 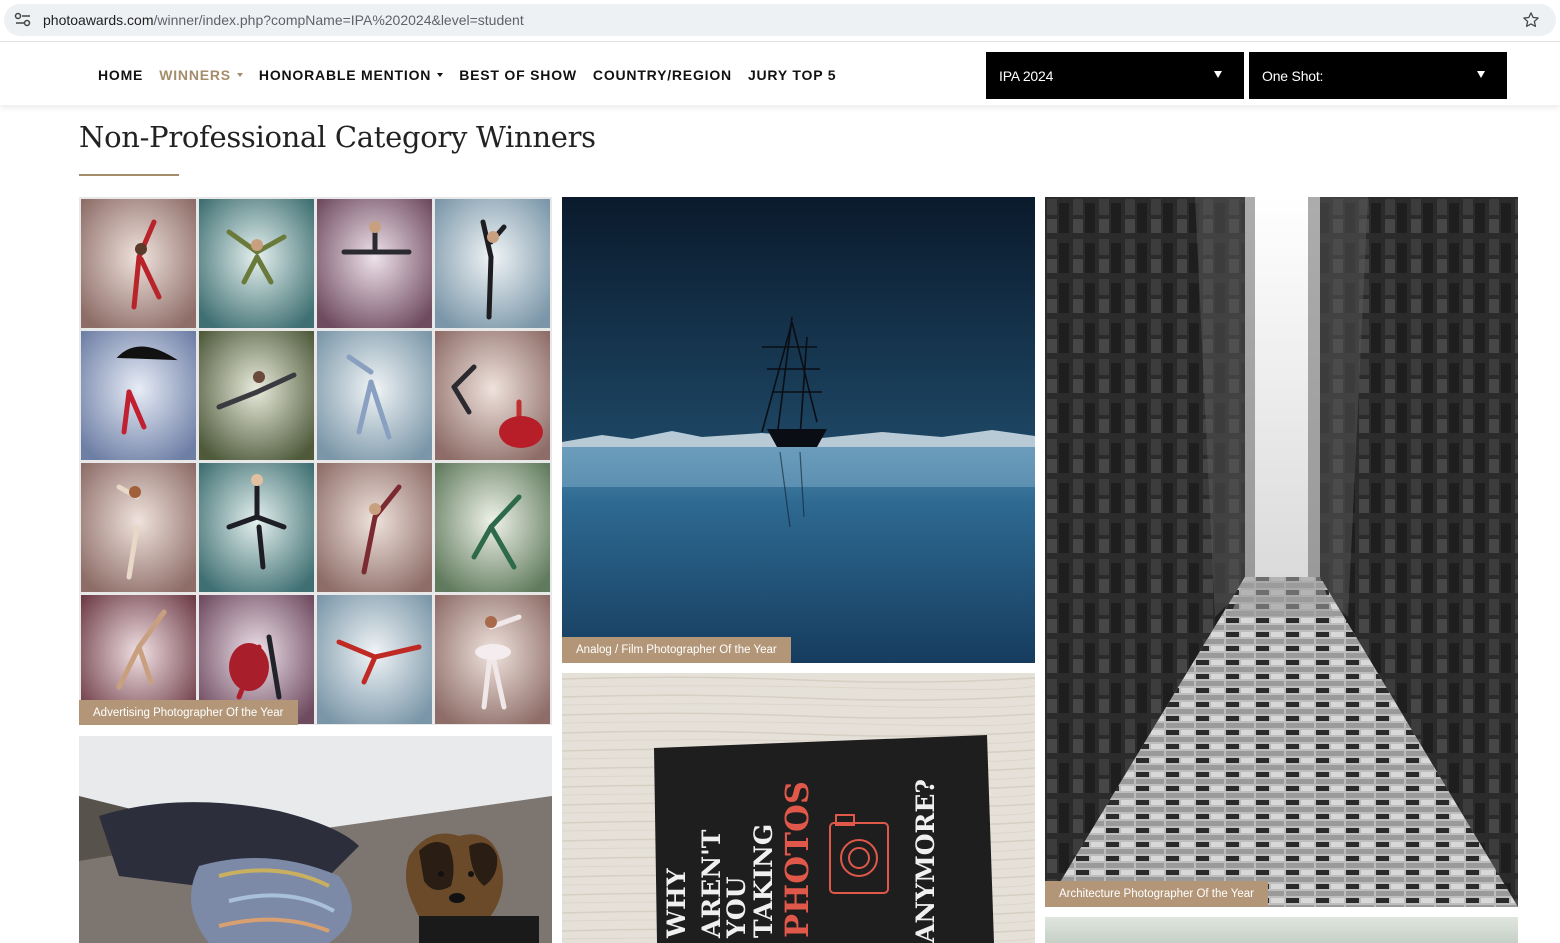 I want to click on site-settings-icon, so click(x=23, y=20).